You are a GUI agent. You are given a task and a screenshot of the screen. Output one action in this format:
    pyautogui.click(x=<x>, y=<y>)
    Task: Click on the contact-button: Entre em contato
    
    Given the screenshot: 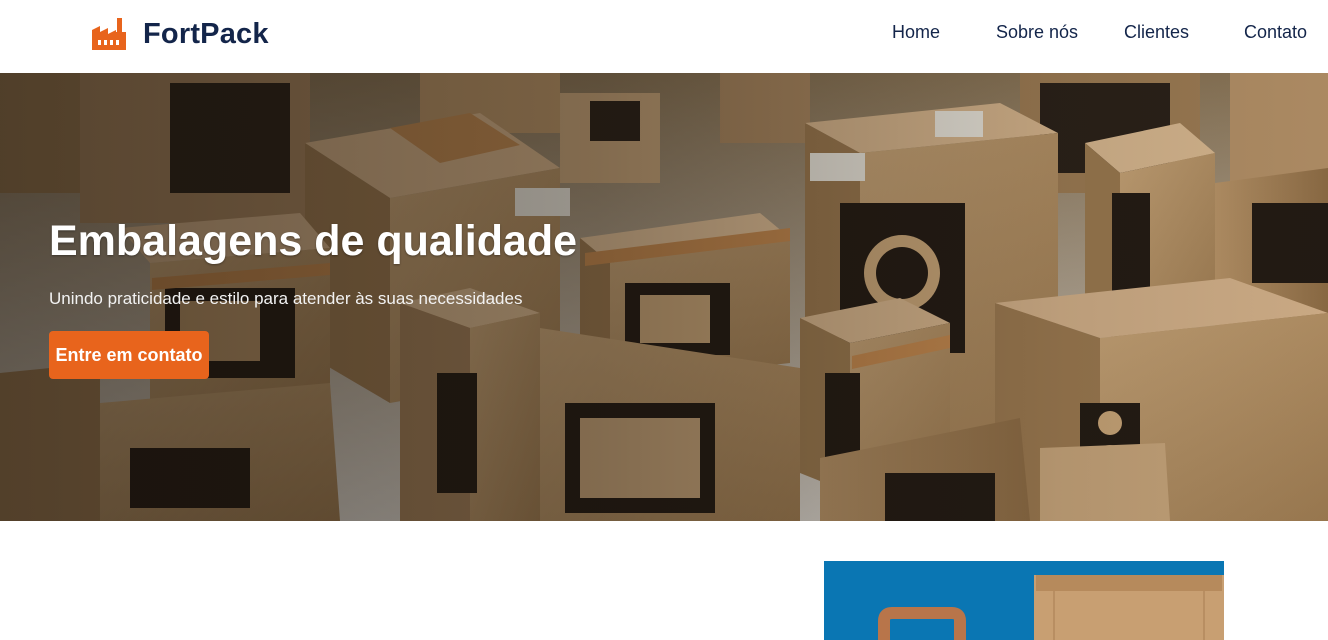 What is the action you would take?
    pyautogui.click(x=129, y=355)
    